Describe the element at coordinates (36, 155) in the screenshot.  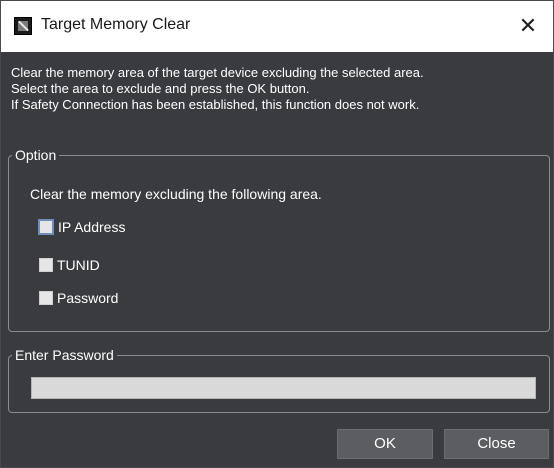
I see `option-legend: Option` at that location.